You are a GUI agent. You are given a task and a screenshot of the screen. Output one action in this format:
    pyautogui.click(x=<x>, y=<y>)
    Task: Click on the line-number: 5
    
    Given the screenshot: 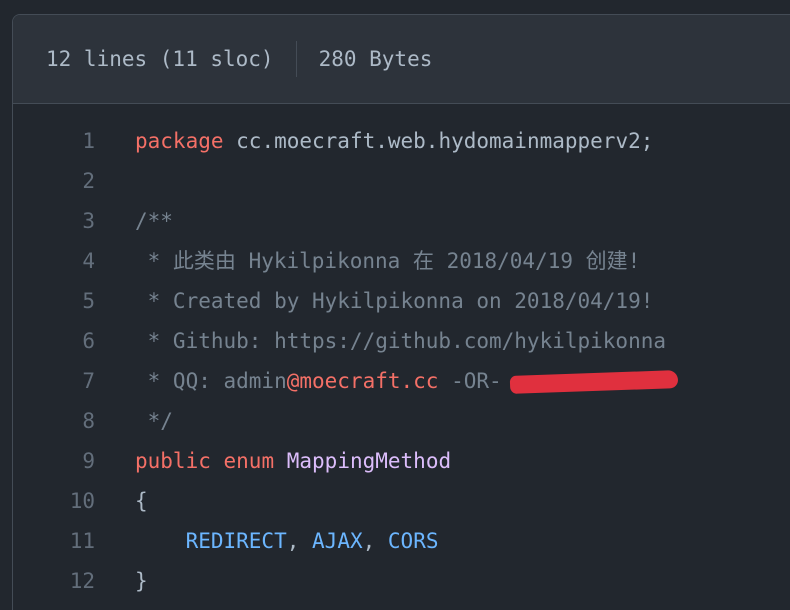 What is the action you would take?
    pyautogui.click(x=54, y=301)
    